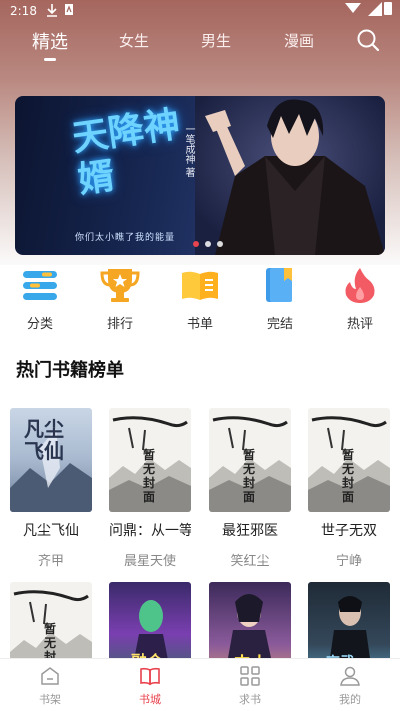 The height and width of the screenshot is (711, 400). I want to click on status-bar: 2:18, so click(200, 11).